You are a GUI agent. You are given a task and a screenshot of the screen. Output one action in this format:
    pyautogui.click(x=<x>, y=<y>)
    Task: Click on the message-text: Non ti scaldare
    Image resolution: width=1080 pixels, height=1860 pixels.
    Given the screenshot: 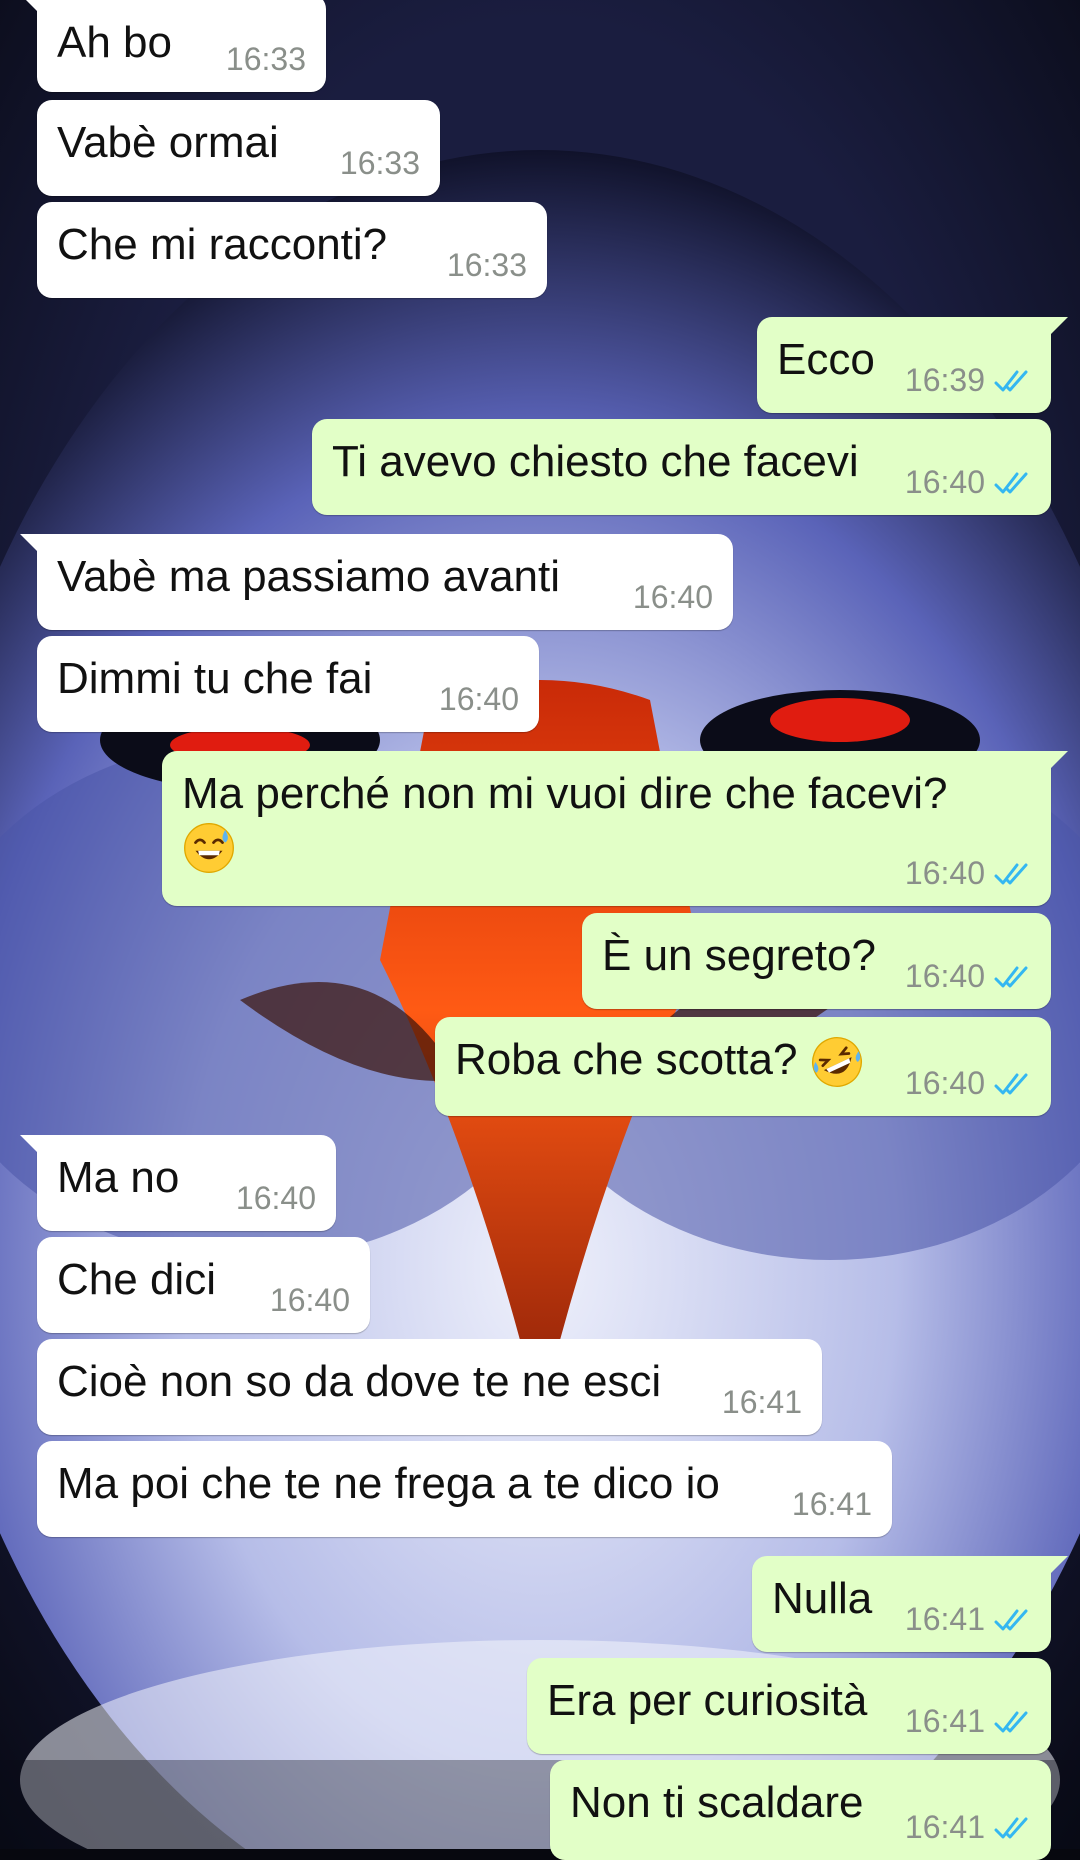 What is the action you would take?
    pyautogui.click(x=716, y=1803)
    